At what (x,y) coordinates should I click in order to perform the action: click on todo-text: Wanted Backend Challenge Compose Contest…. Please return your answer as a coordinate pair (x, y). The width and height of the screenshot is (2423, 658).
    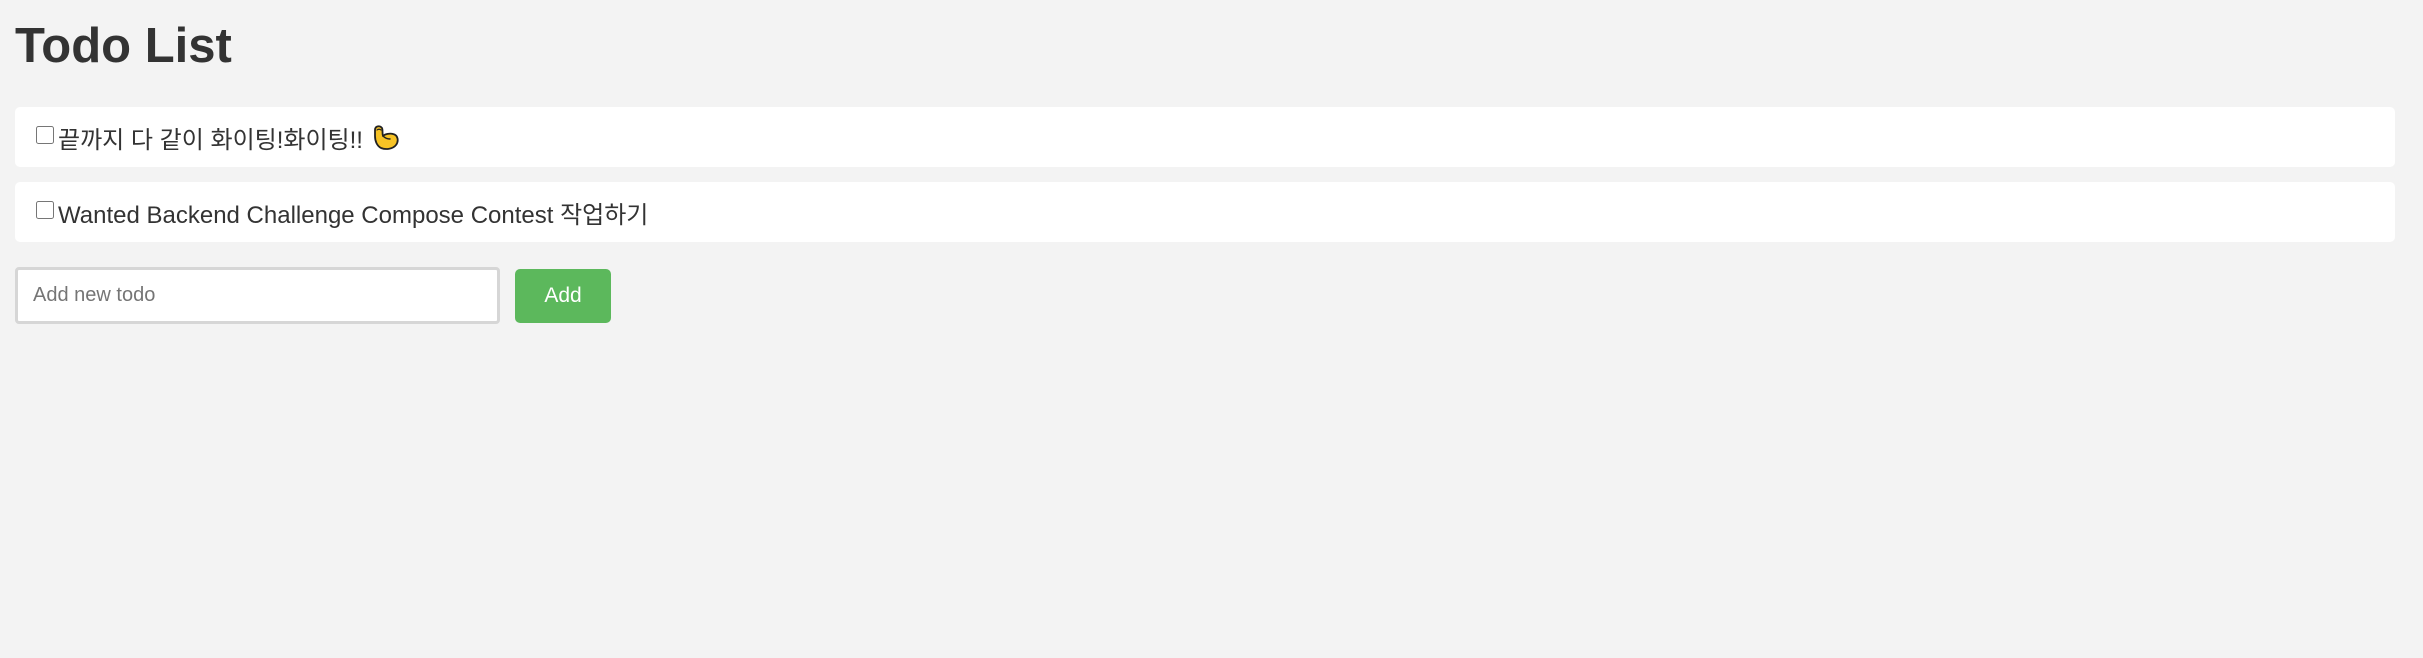
    Looking at the image, I should click on (353, 215).